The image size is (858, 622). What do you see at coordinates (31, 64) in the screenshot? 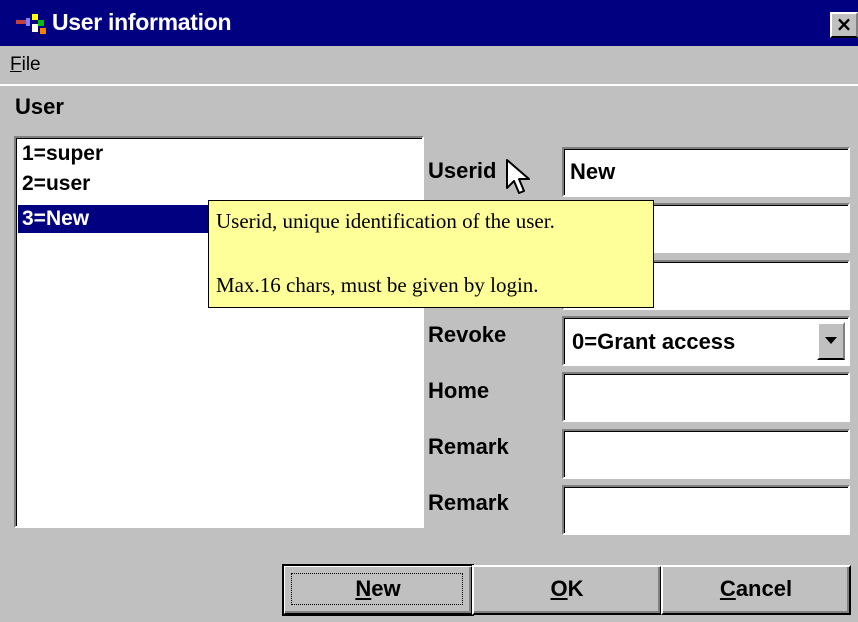
I see `menu-file-rest: ile` at bounding box center [31, 64].